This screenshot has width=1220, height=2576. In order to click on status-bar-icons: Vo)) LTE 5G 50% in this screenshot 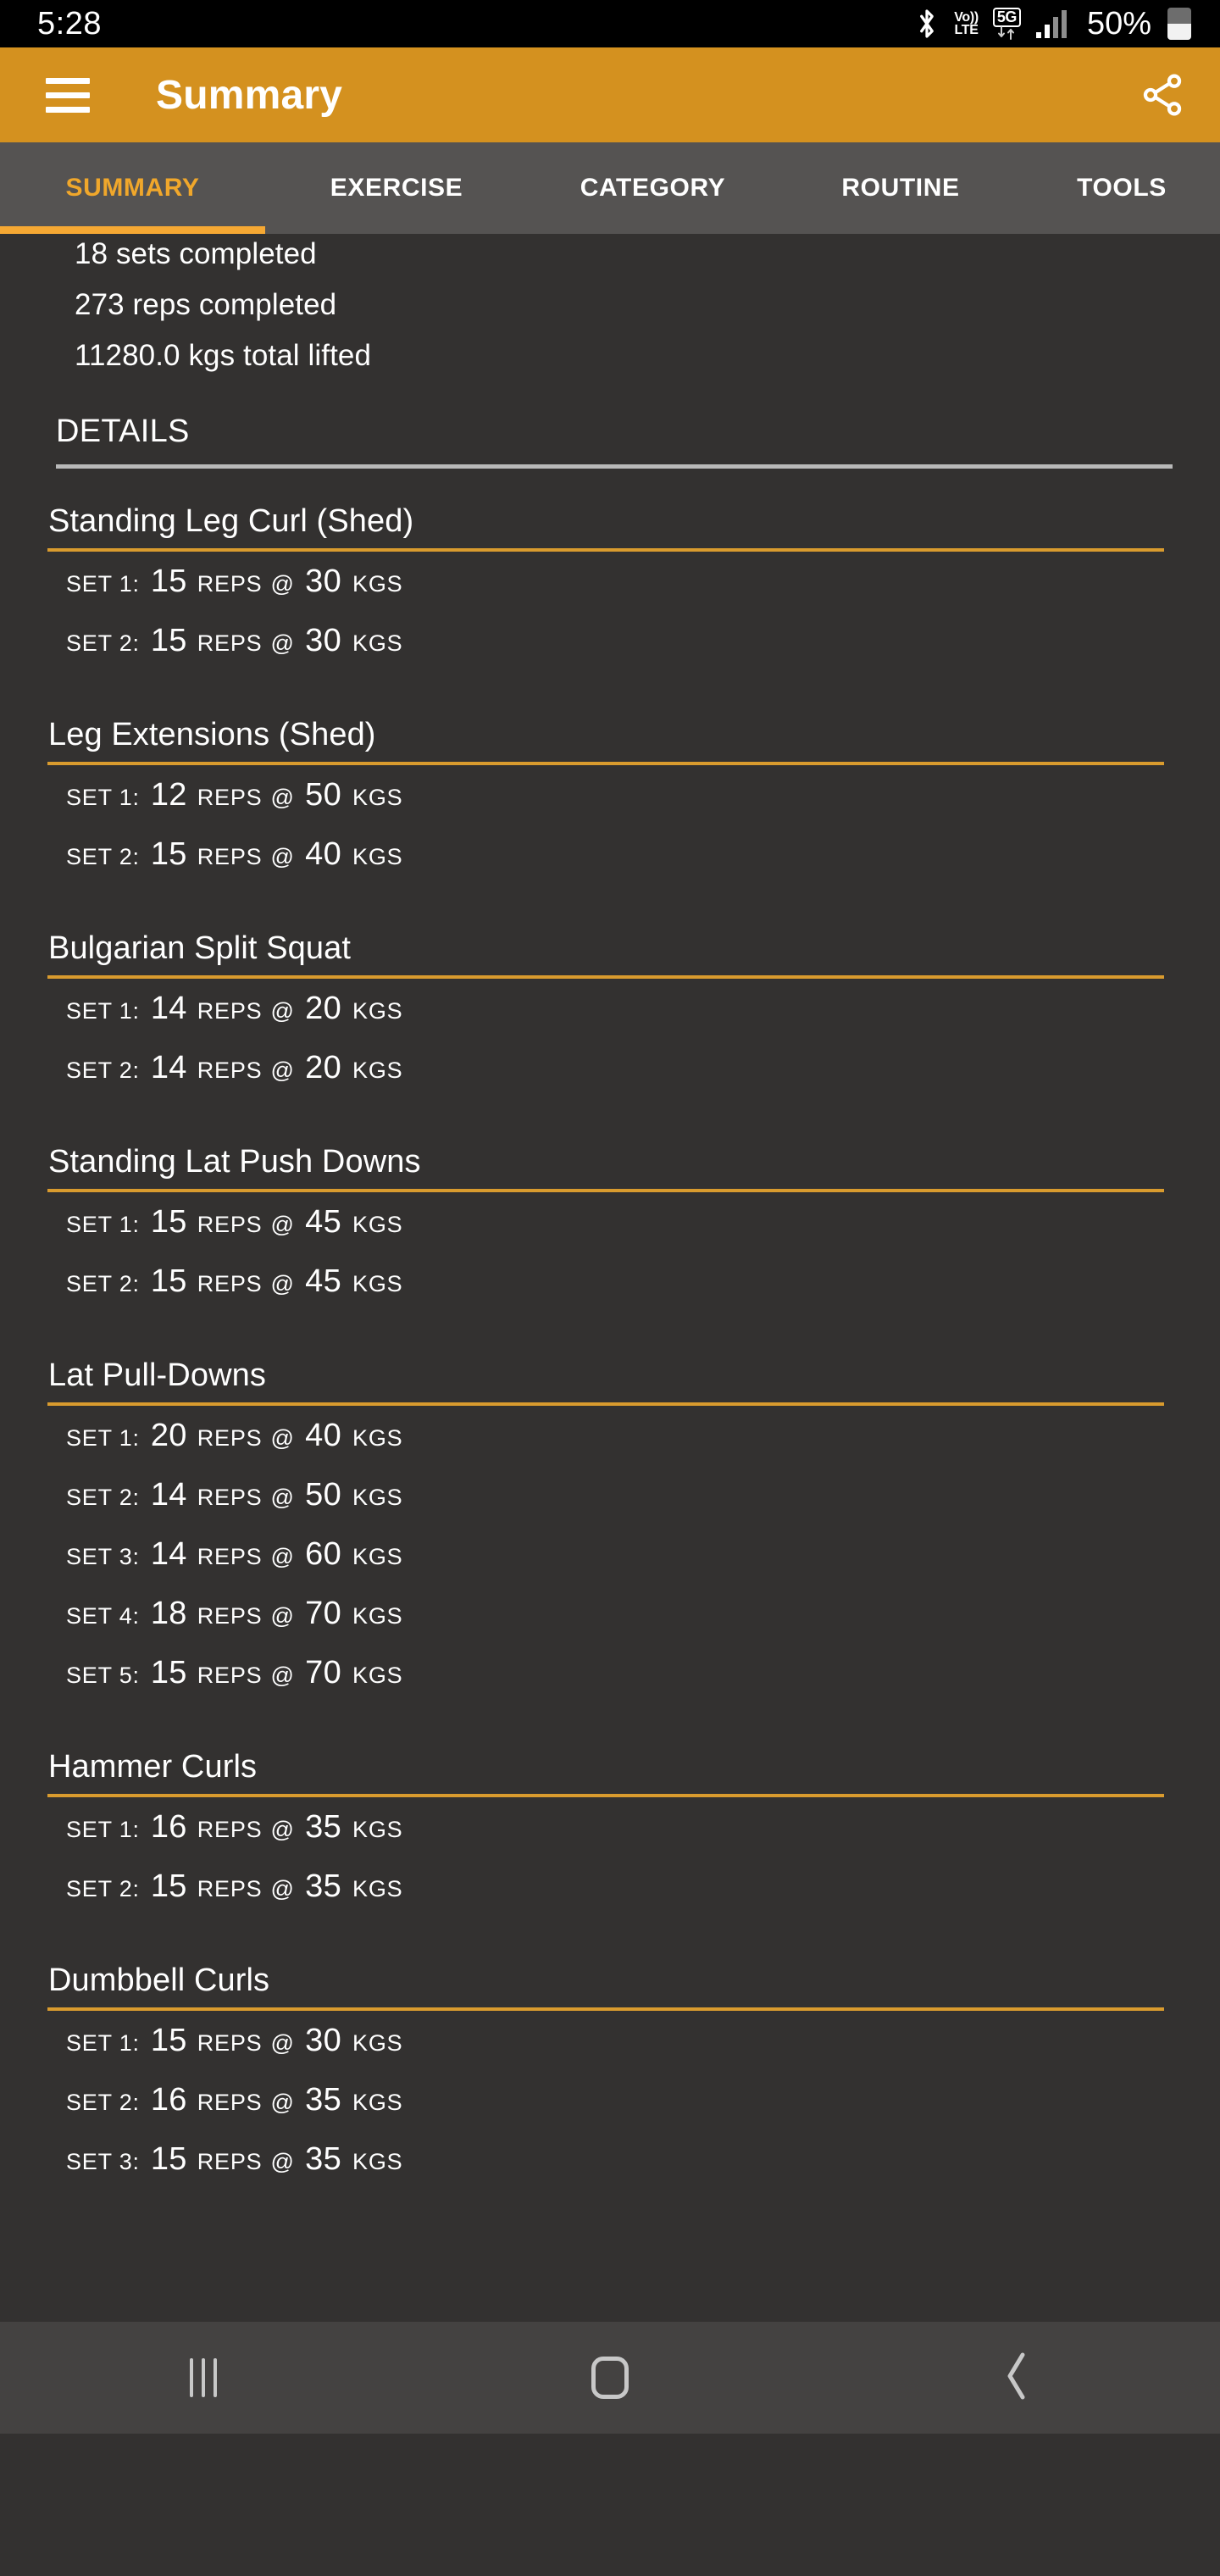, I will do `click(1052, 24)`.